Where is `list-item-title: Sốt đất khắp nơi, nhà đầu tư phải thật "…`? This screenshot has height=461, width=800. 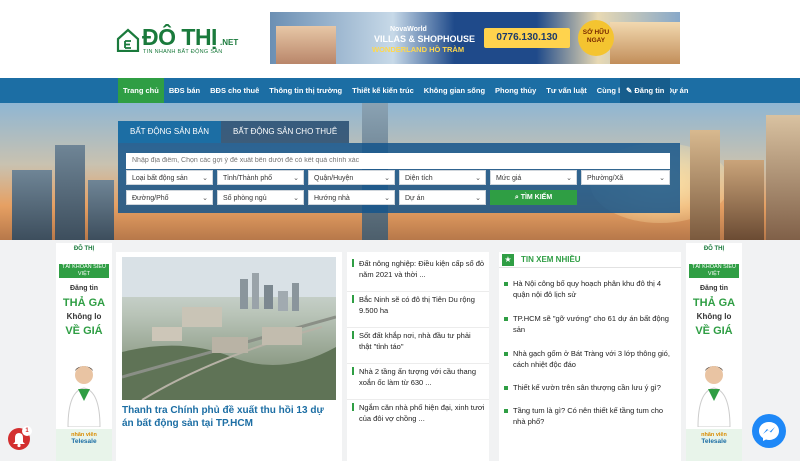 list-item-title: Sốt đất khắp nơi, nhà đầu tư phải thật "… is located at coordinates (422, 341).